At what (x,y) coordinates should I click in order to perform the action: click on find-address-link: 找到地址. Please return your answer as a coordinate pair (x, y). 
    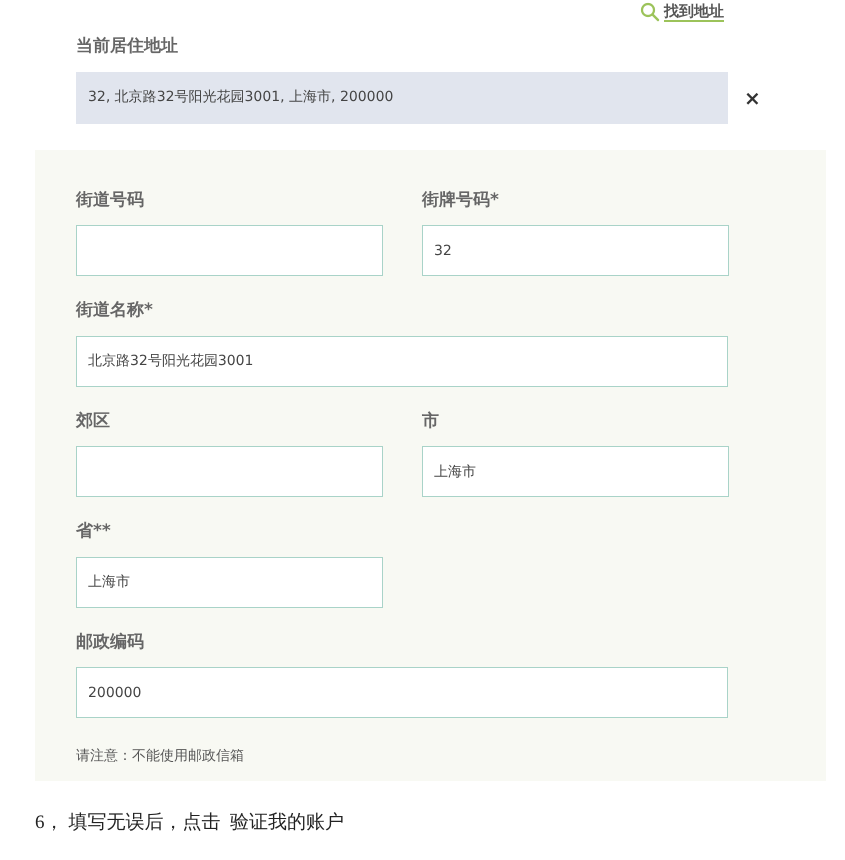
    Looking at the image, I should click on (694, 12).